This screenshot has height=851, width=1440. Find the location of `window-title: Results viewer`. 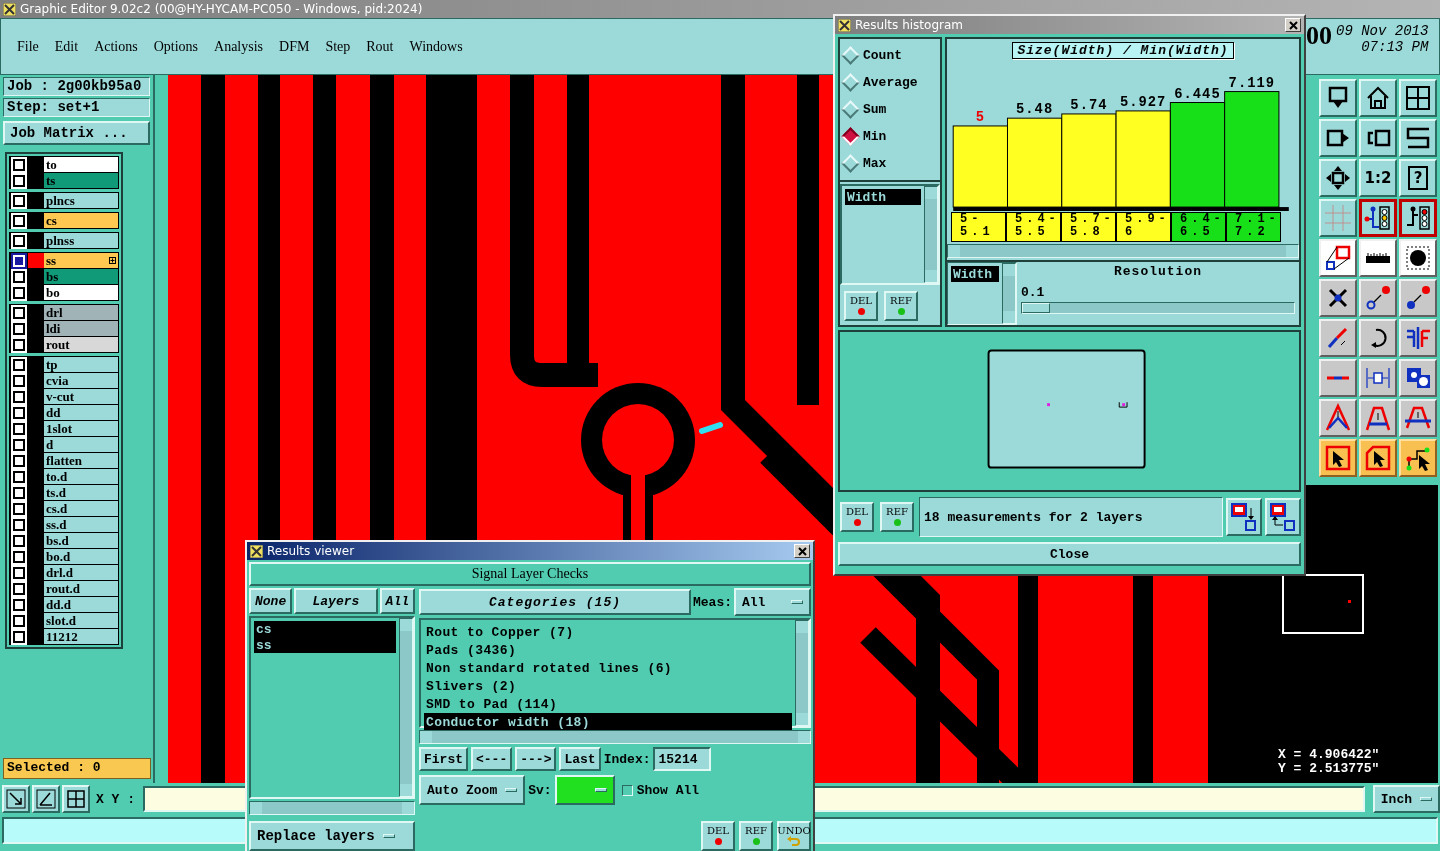

window-title: Results viewer is located at coordinates (311, 551).